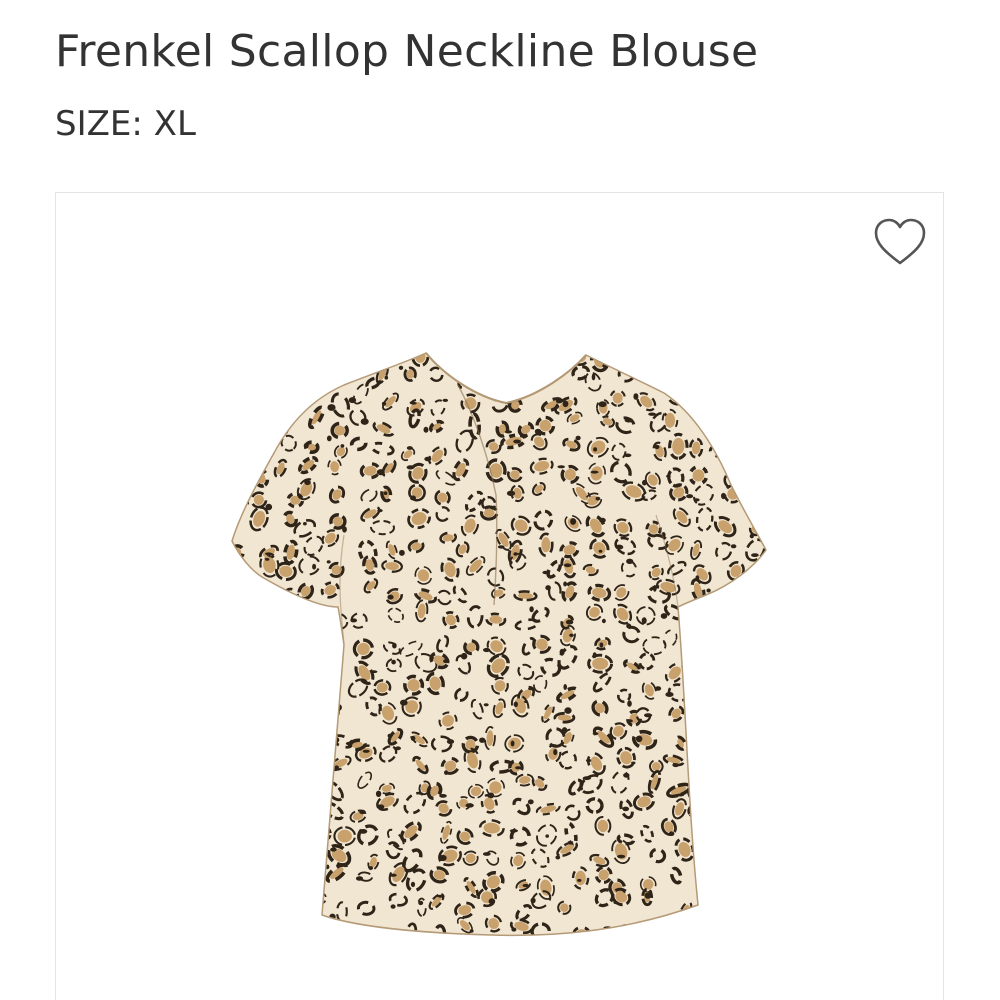 This screenshot has width=1000, height=1000. I want to click on product-size: SIZE: XL, so click(125, 124).